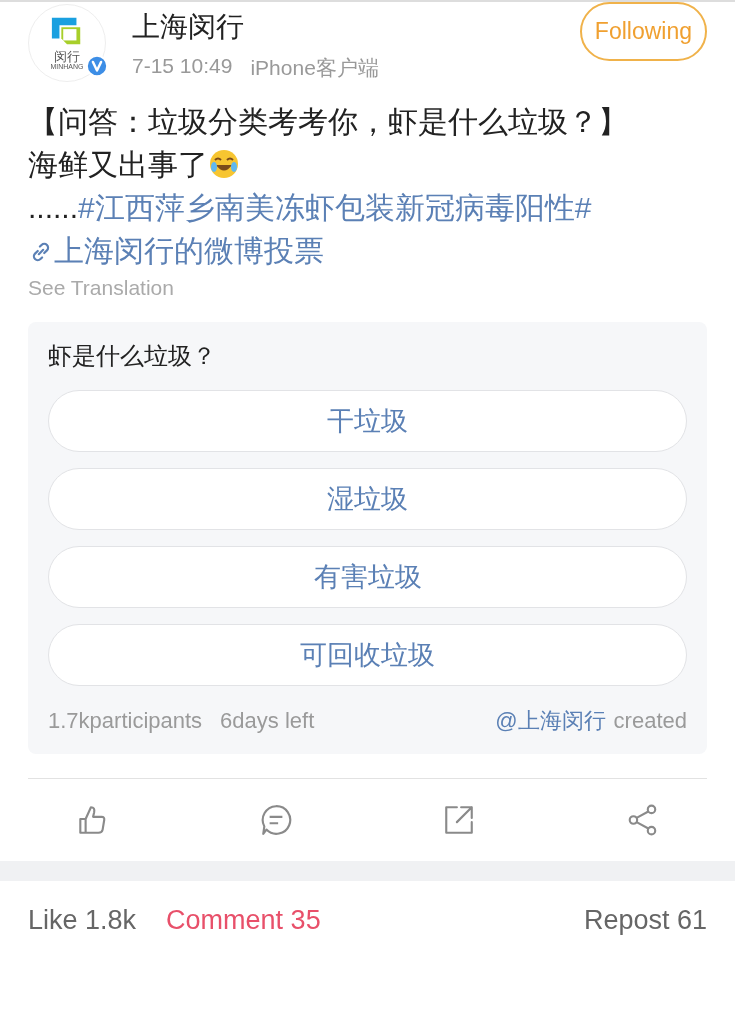  Describe the element at coordinates (82, 920) in the screenshot. I see `tab: Like 1.8k` at that location.